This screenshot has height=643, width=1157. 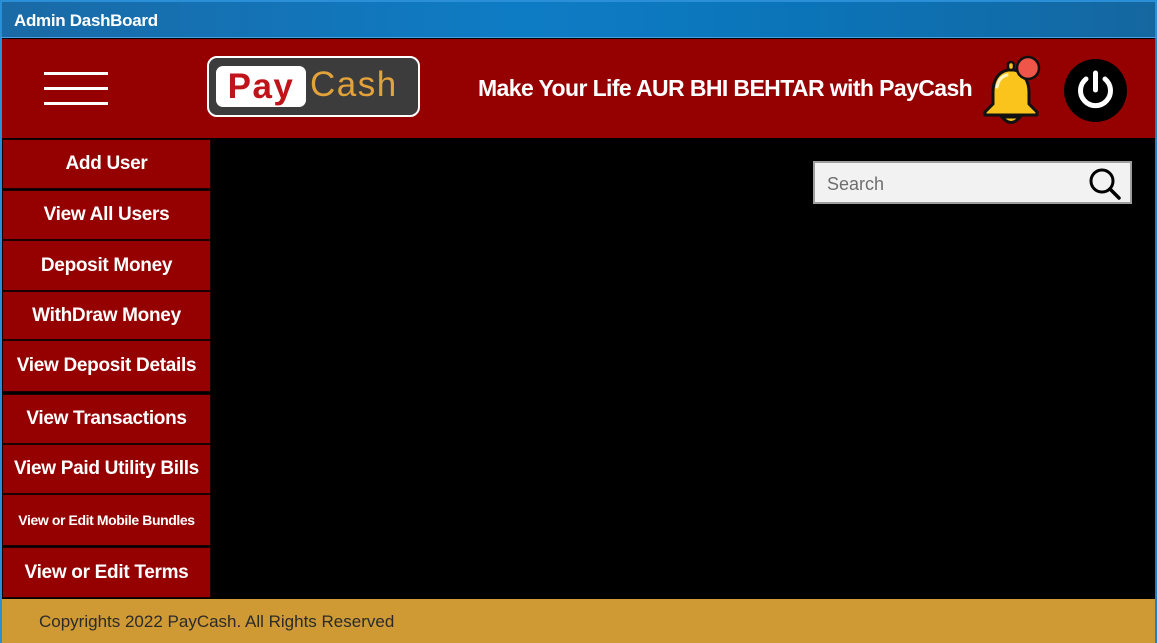 What do you see at coordinates (106, 572) in the screenshot?
I see `sidebar-item-view-edit-terms: View or Edit Terms` at bounding box center [106, 572].